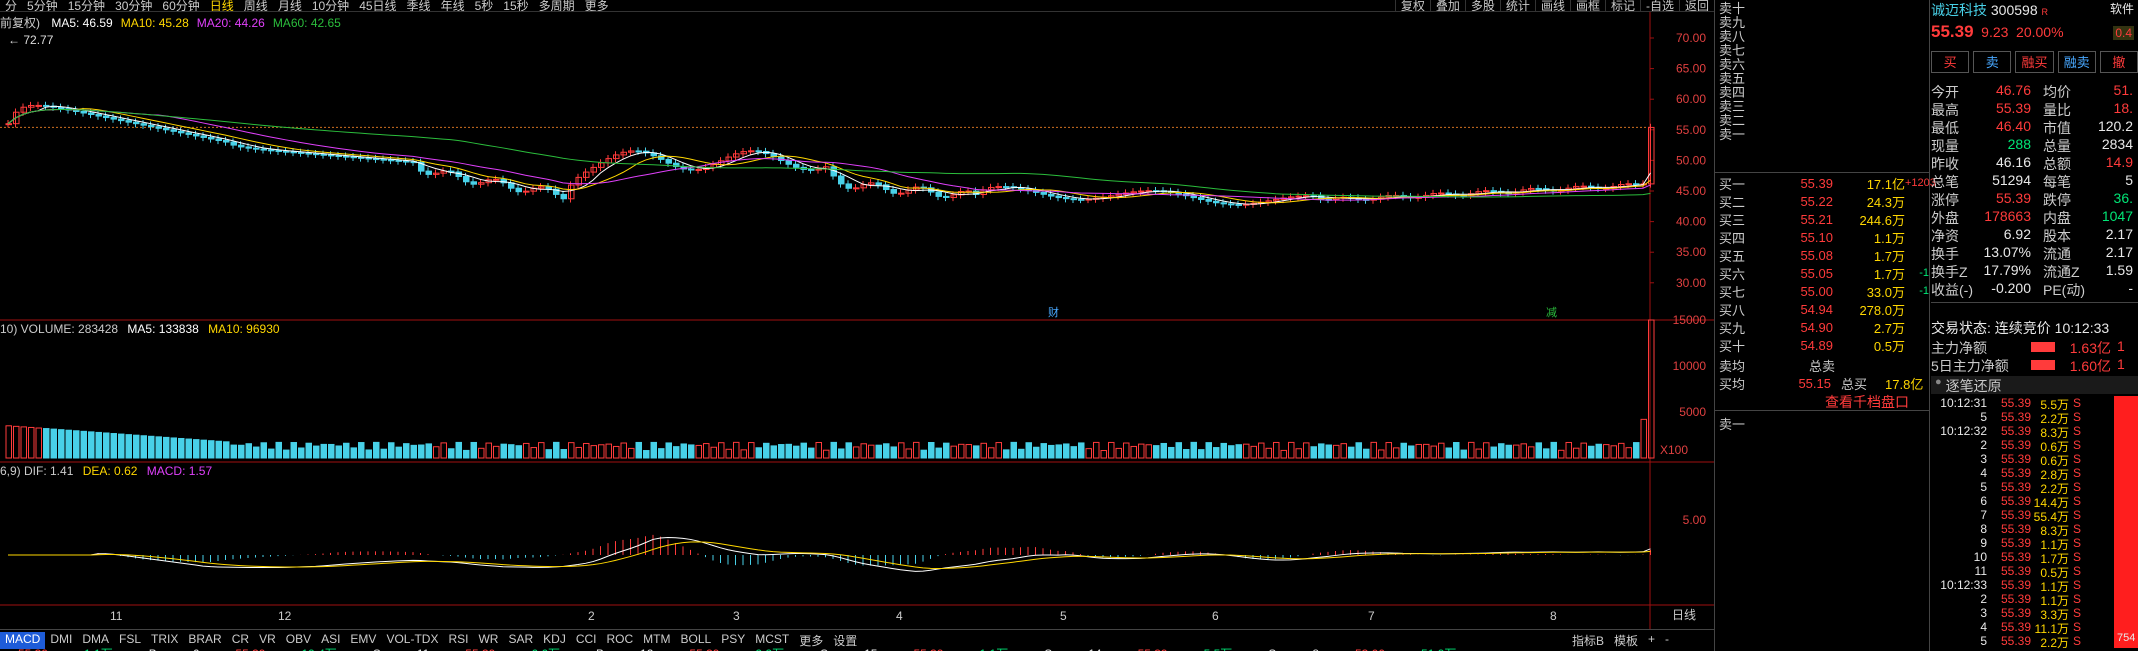 The width and height of the screenshot is (2138, 651). I want to click on tick-volume: 3.3万, so click(2054, 615).